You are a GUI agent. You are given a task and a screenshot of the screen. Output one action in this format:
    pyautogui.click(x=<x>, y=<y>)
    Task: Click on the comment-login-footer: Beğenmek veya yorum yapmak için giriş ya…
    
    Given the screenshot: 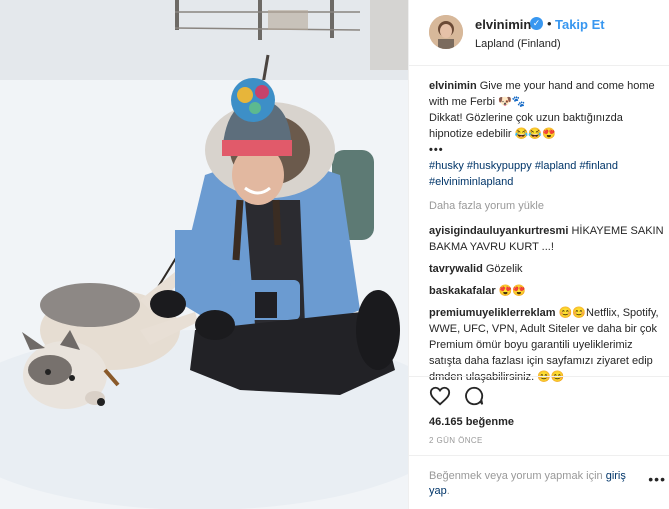 What is the action you would take?
    pyautogui.click(x=539, y=482)
    